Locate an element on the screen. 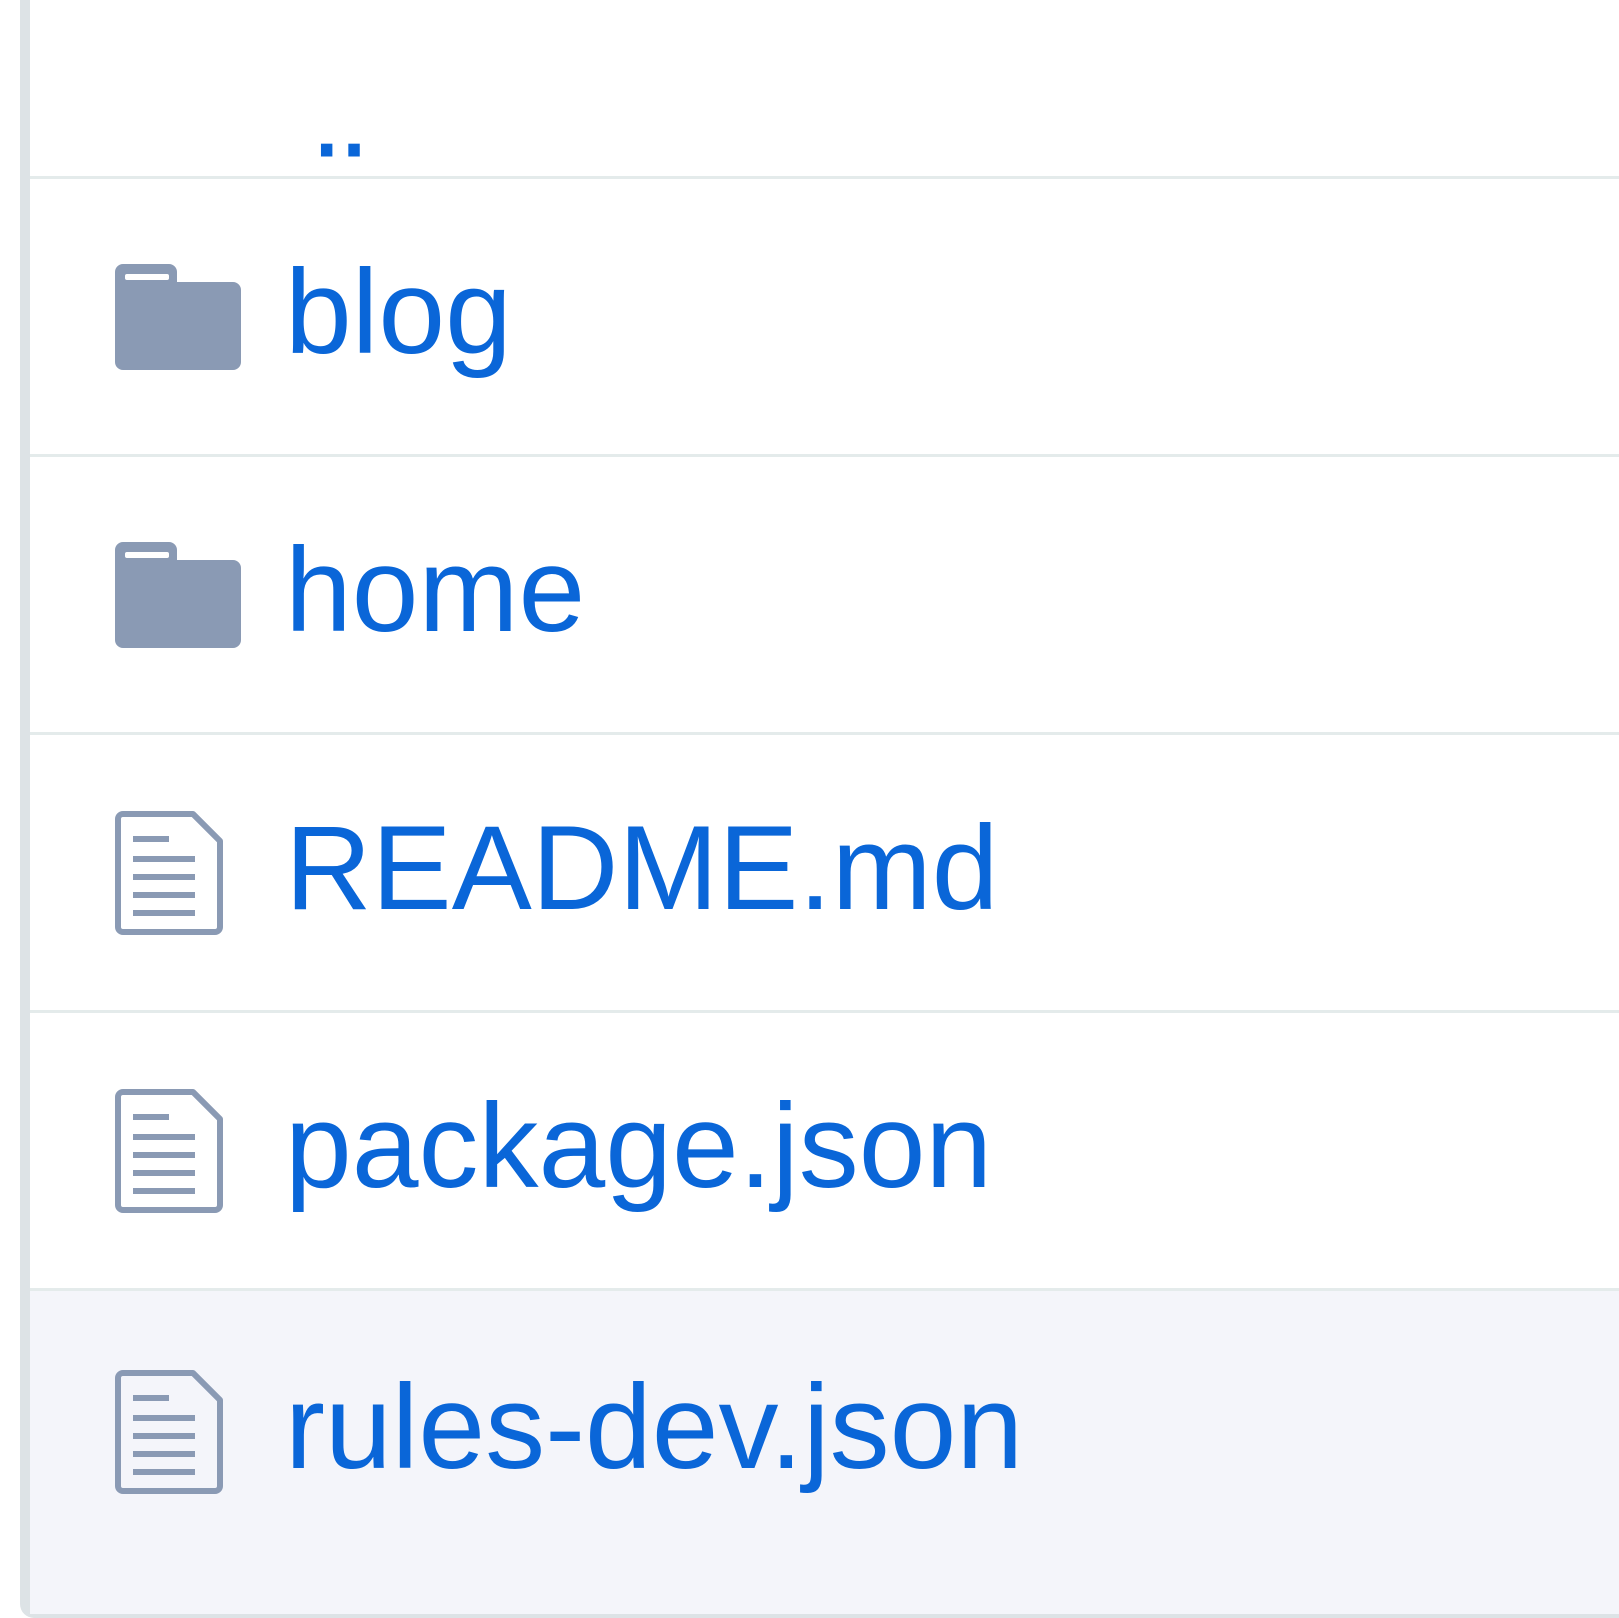 The width and height of the screenshot is (1619, 1618). file-link: rules-dev.json is located at coordinates (654, 1427).